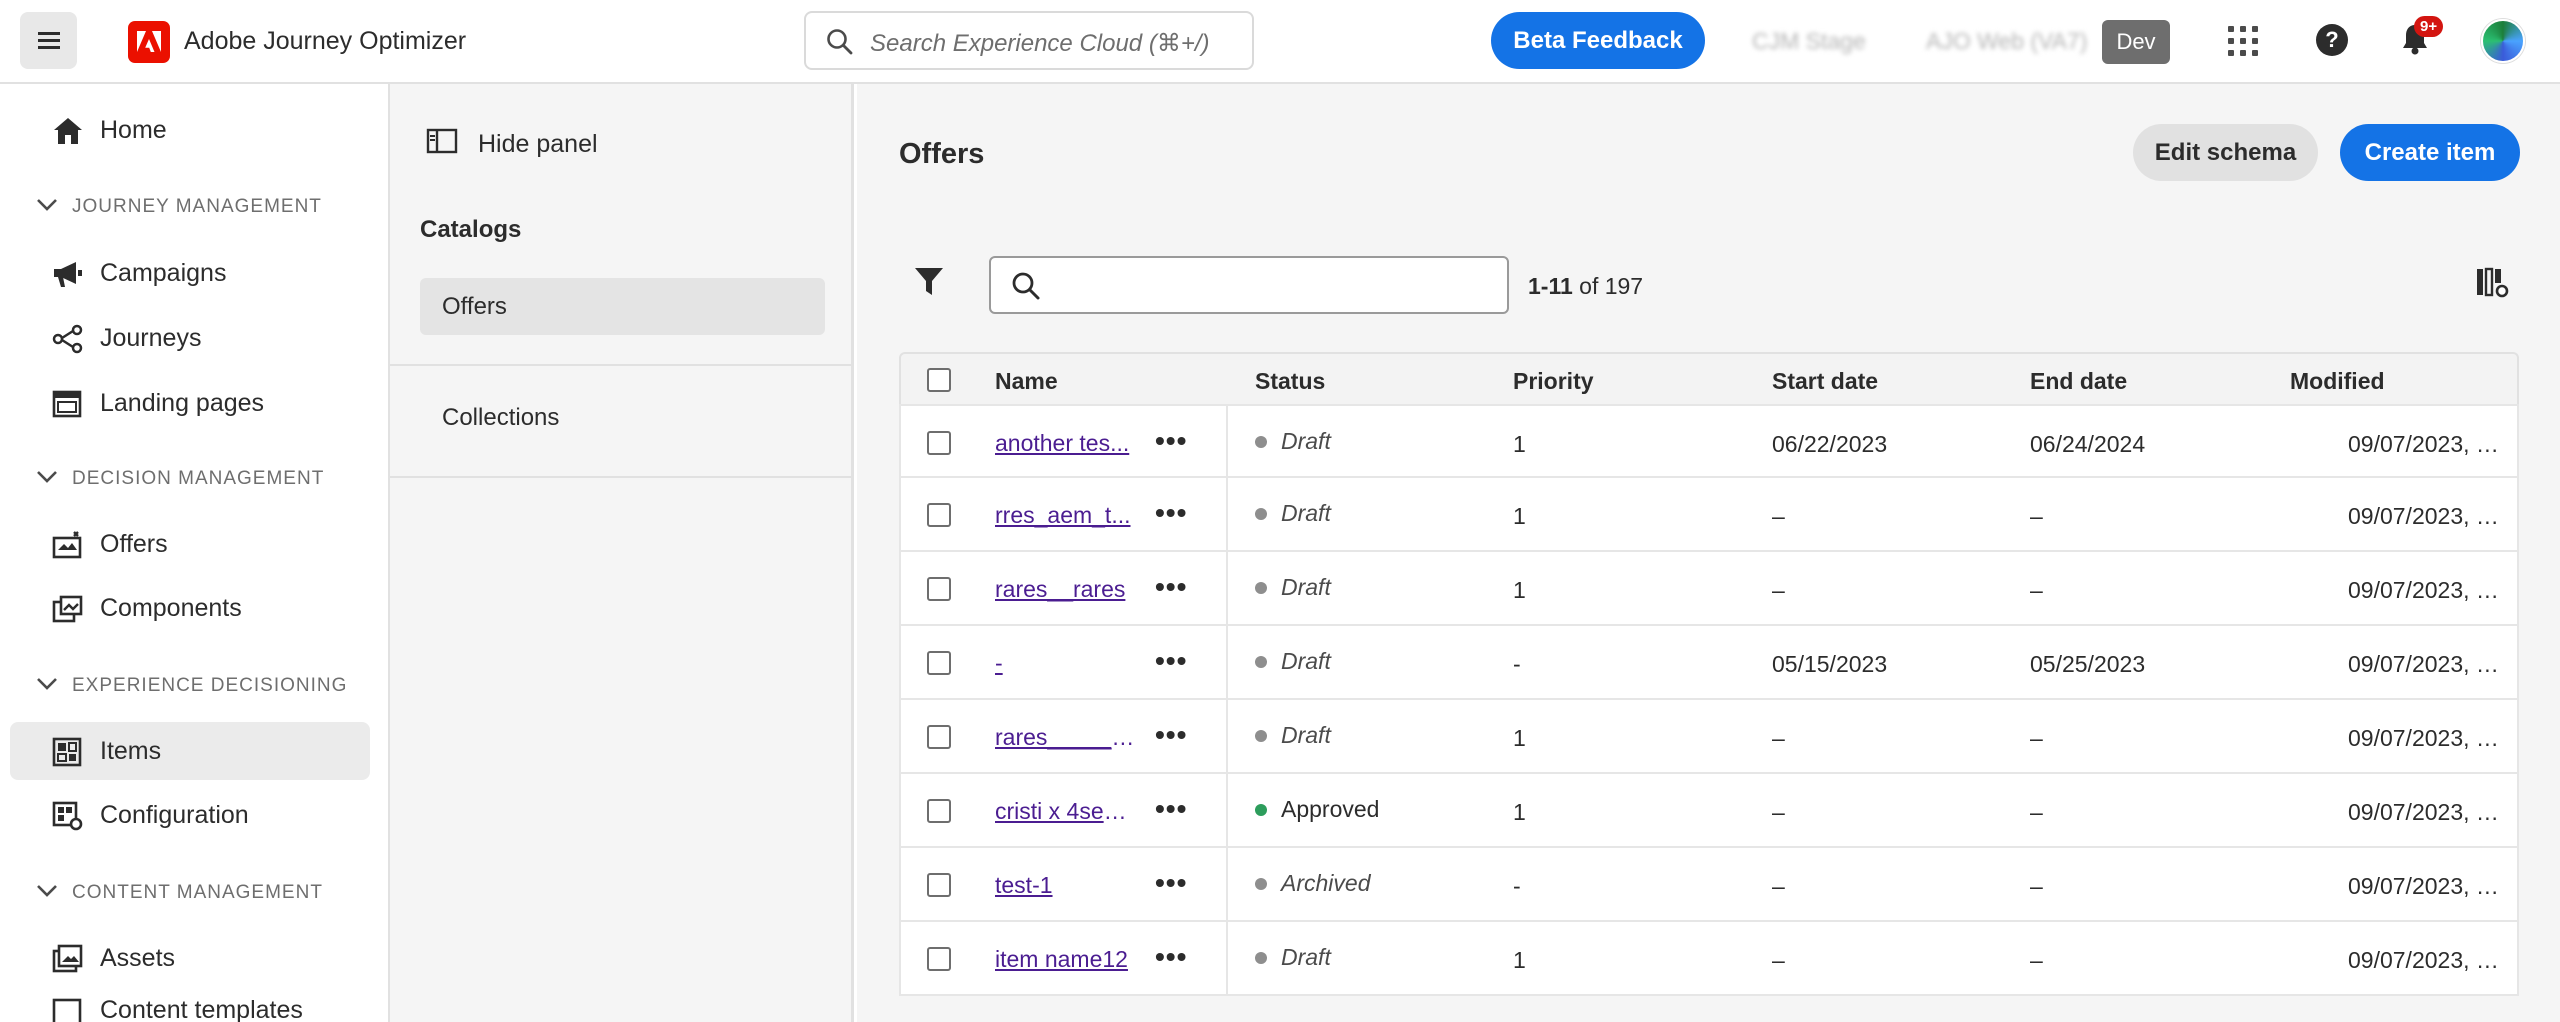  I want to click on create-item-button: Create item, so click(2430, 152).